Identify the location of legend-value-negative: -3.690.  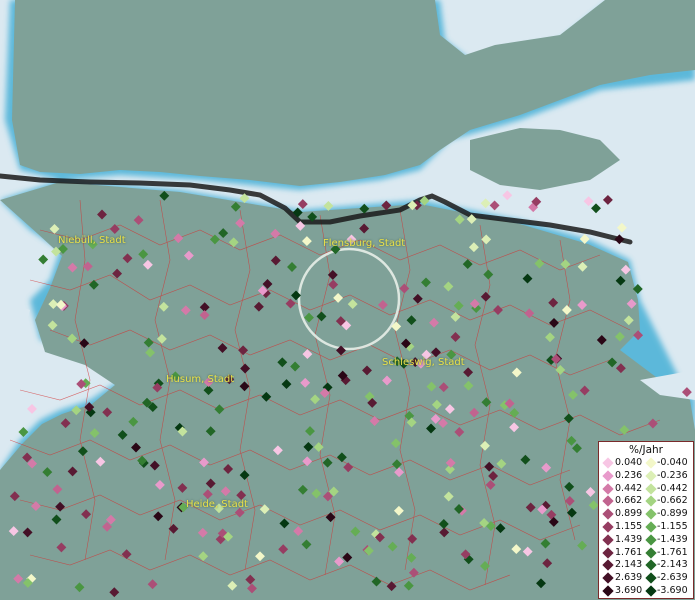
(672, 590).